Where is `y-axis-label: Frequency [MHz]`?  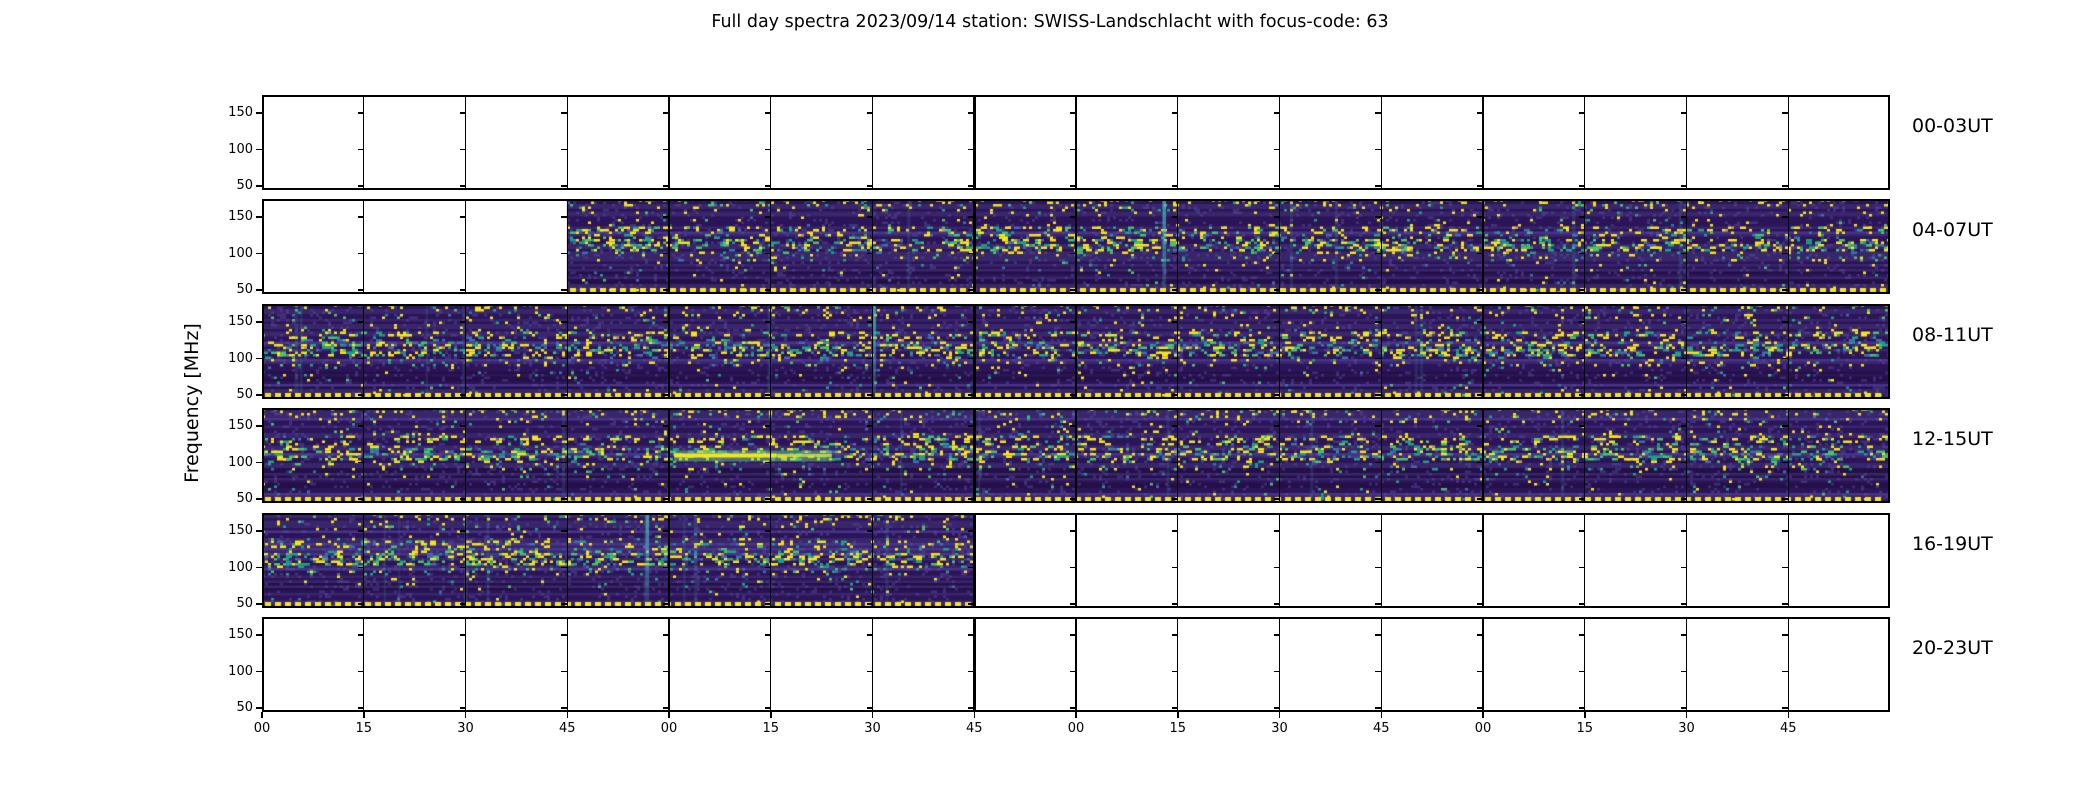
y-axis-label: Frequency [MHz] is located at coordinates (192, 403).